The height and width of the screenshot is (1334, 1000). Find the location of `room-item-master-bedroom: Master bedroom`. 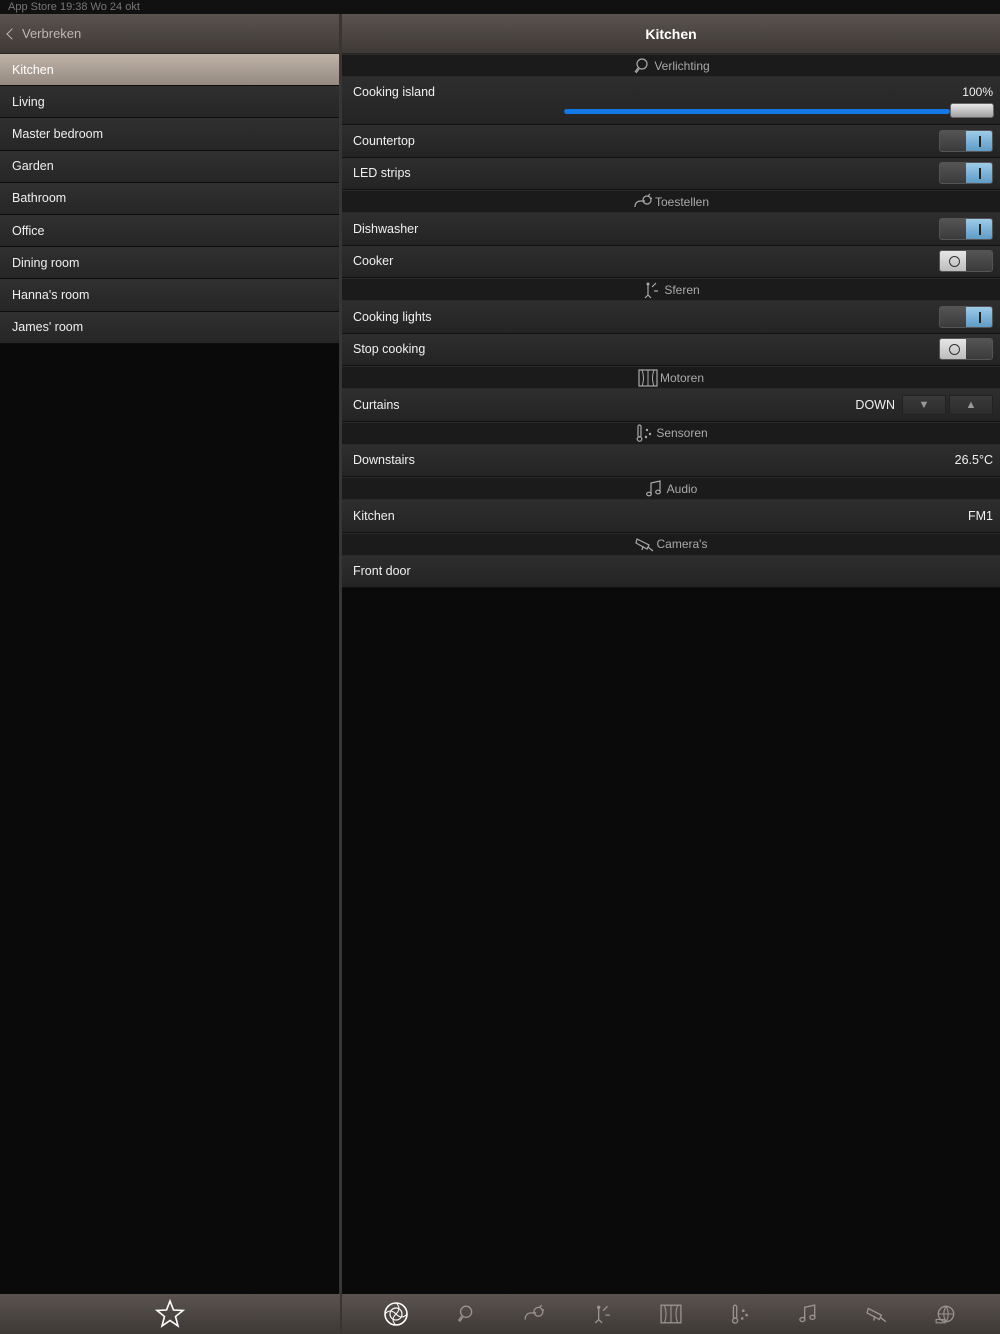

room-item-master-bedroom: Master bedroom is located at coordinates (170, 134).